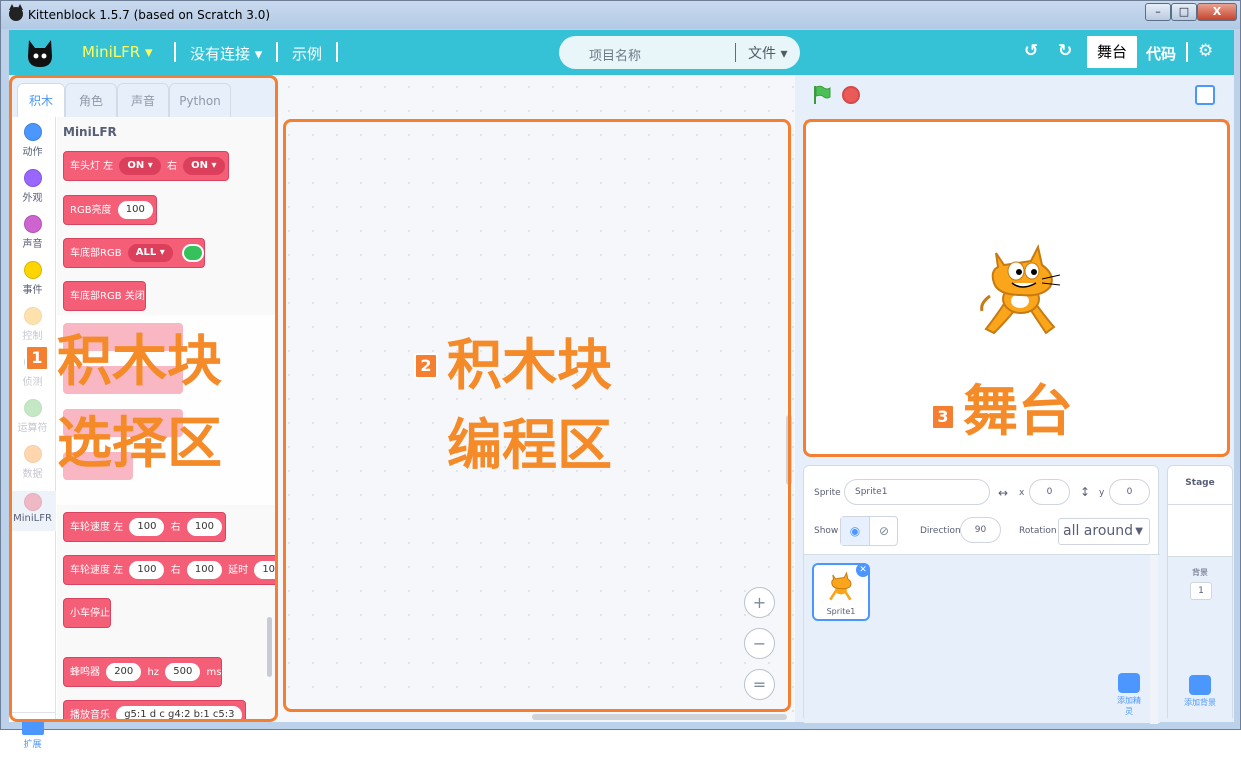  I want to click on direction-input: 90, so click(980, 530).